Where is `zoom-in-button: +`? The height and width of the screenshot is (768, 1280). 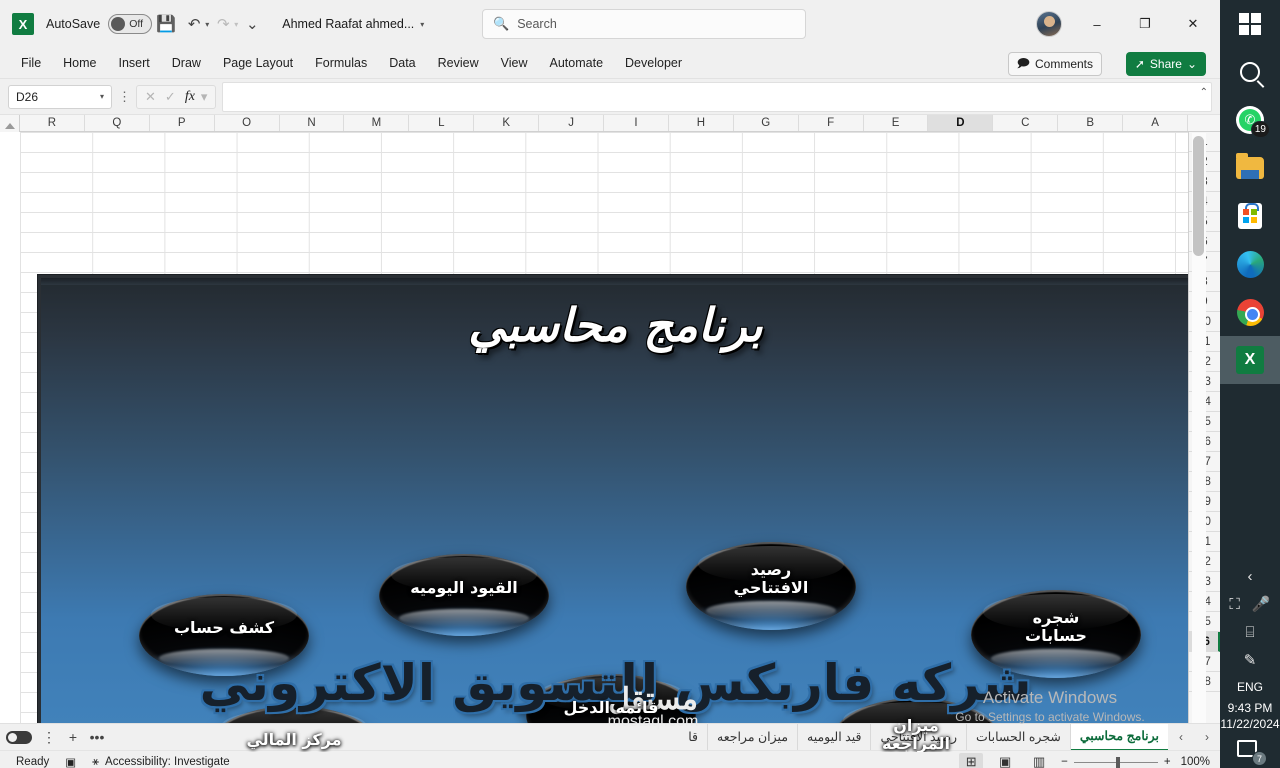 zoom-in-button: + is located at coordinates (1167, 762).